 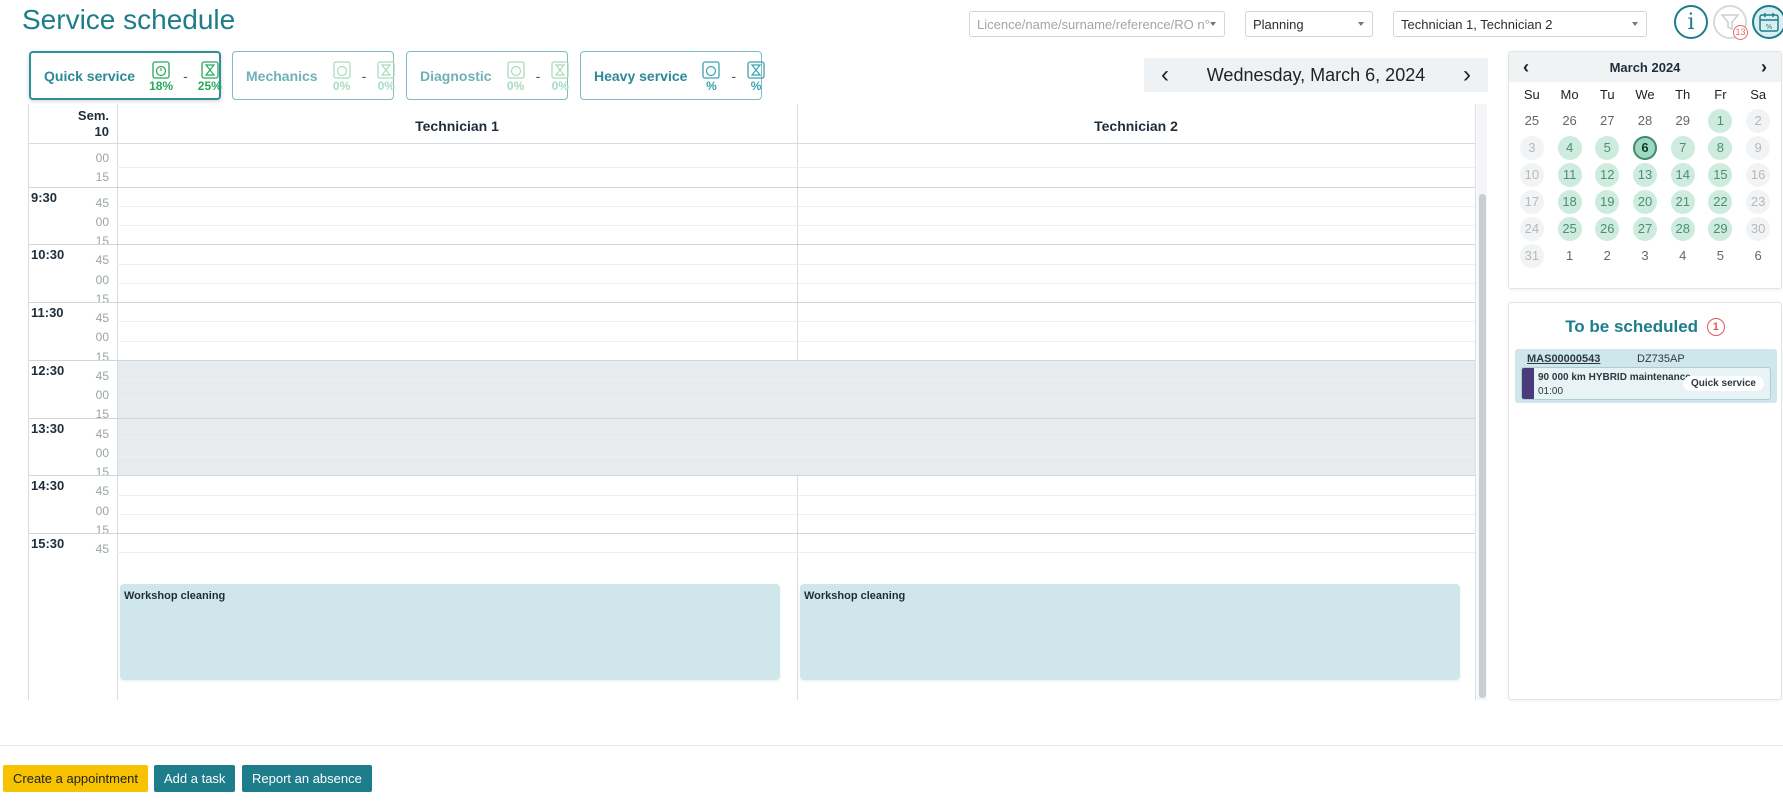 I want to click on weekday-label: Tu, so click(x=1607, y=94).